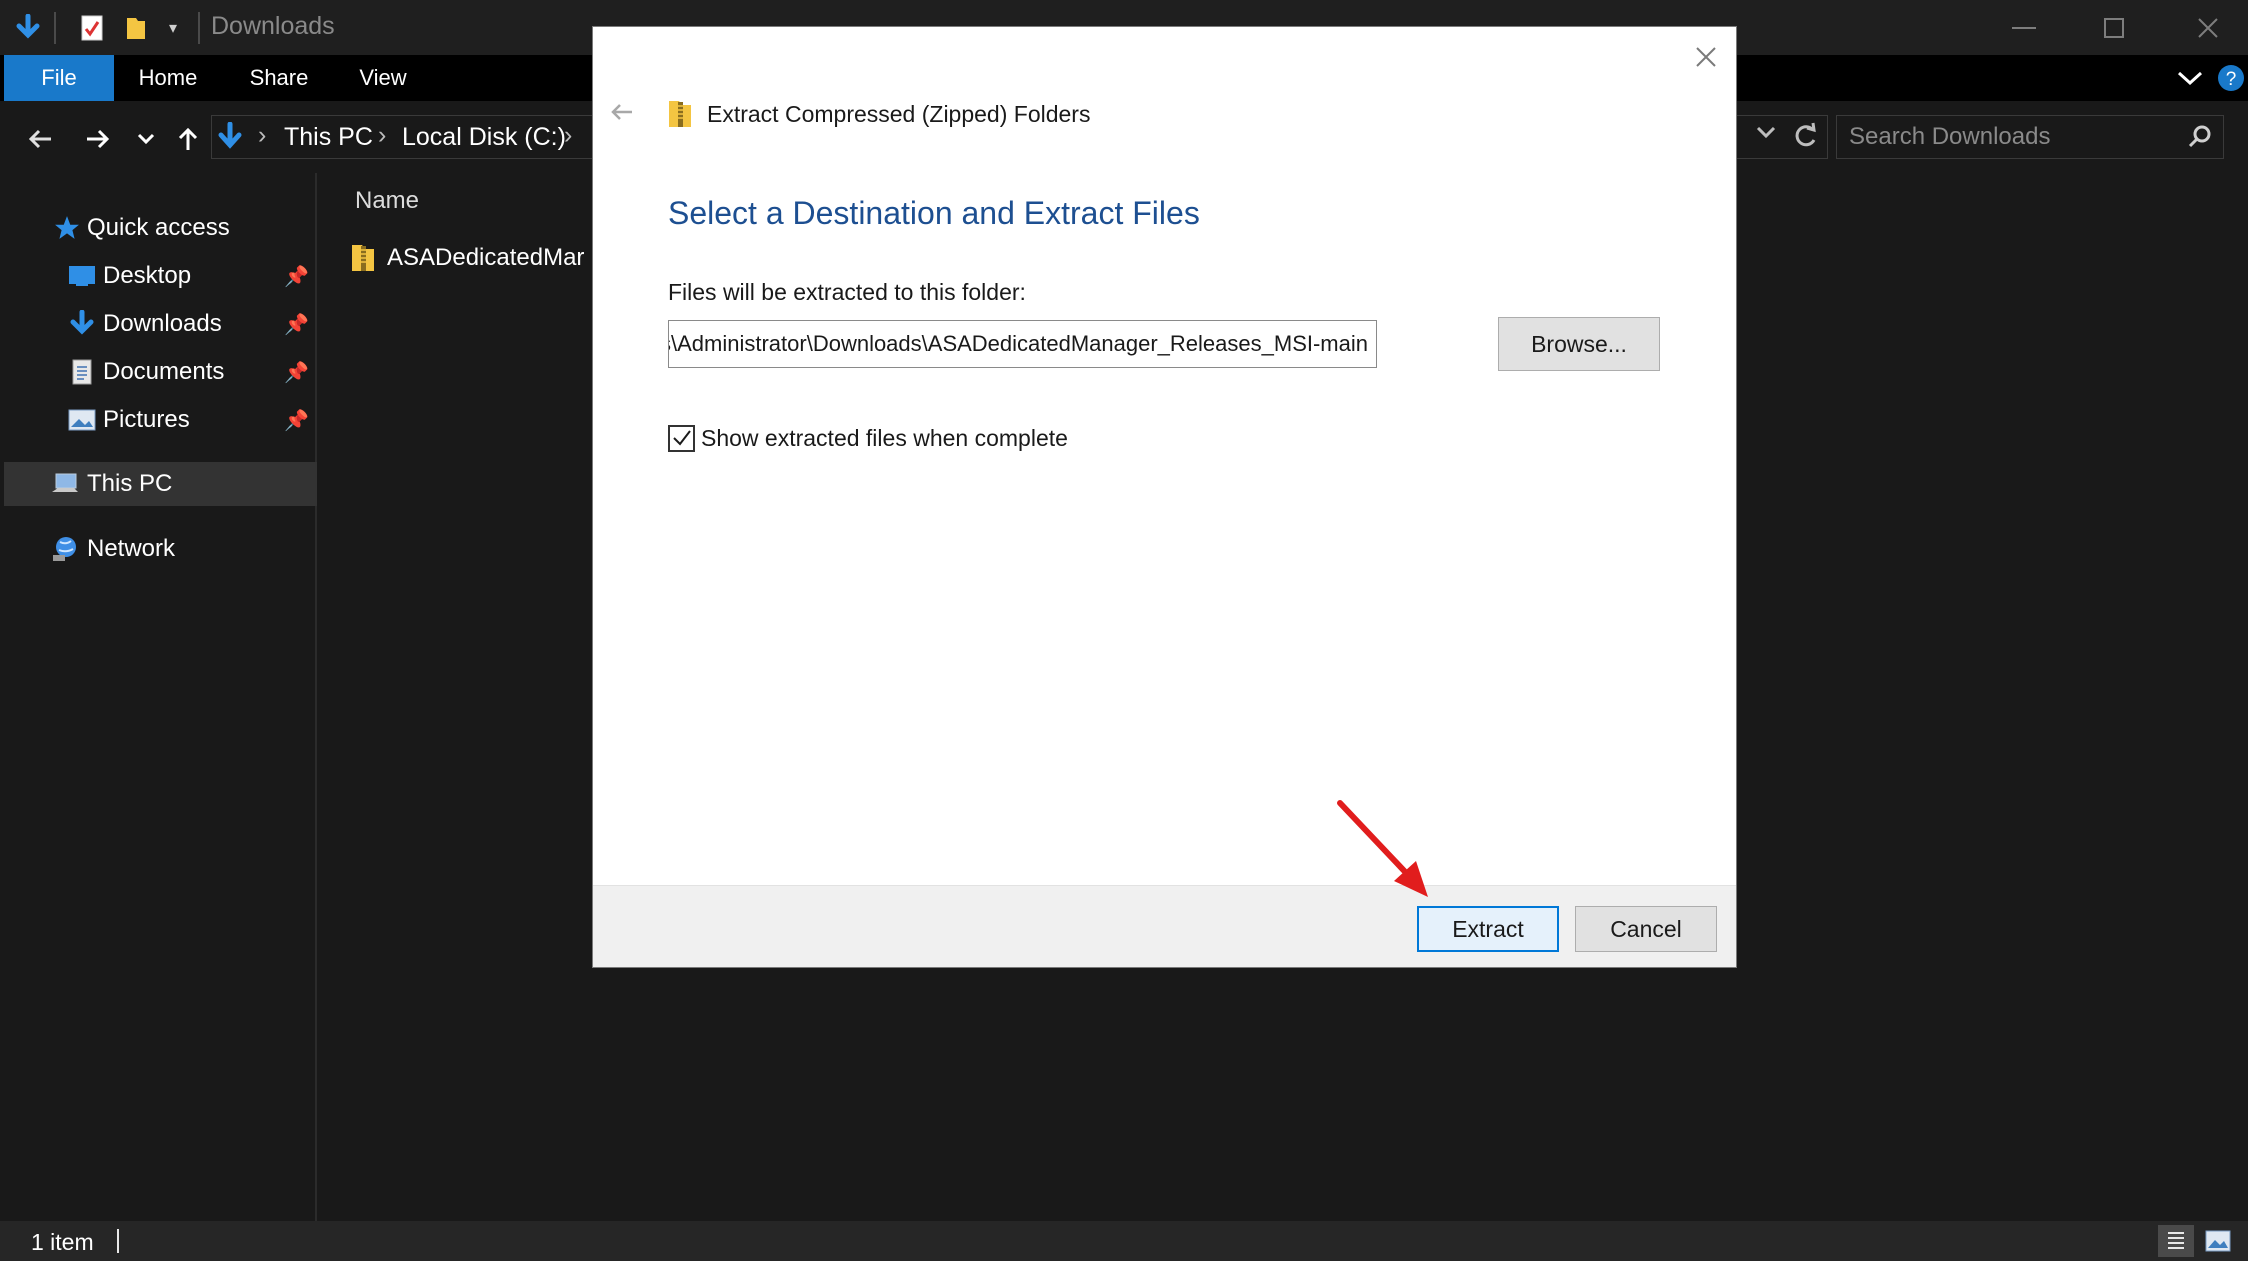 The image size is (2248, 1261). I want to click on show-files-checkbox, so click(681, 438).